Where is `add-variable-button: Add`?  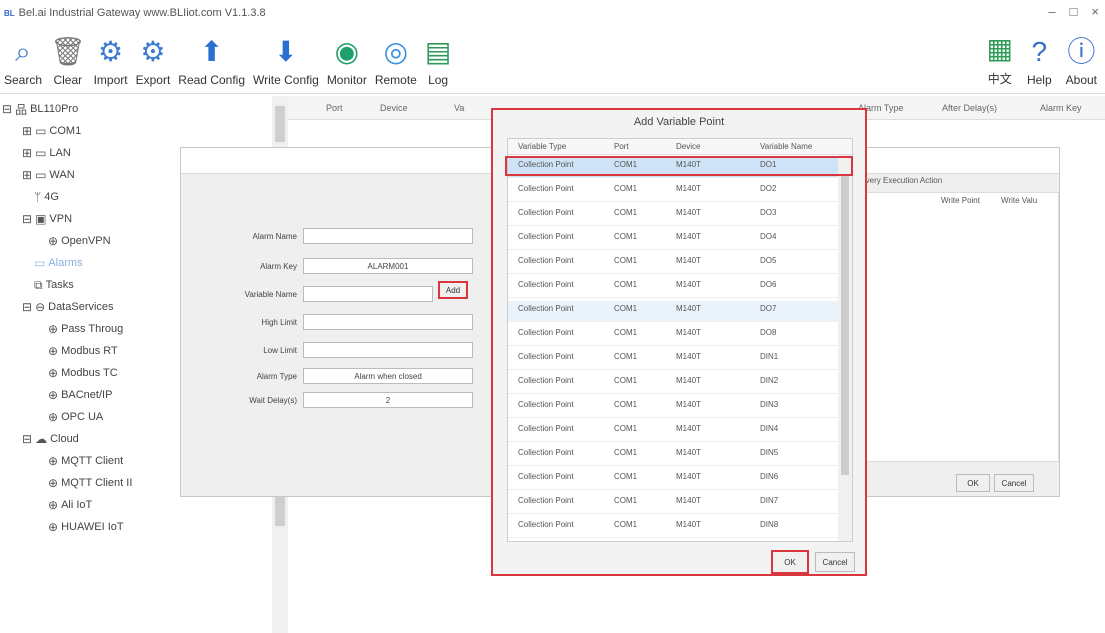
add-variable-button: Add is located at coordinates (453, 290).